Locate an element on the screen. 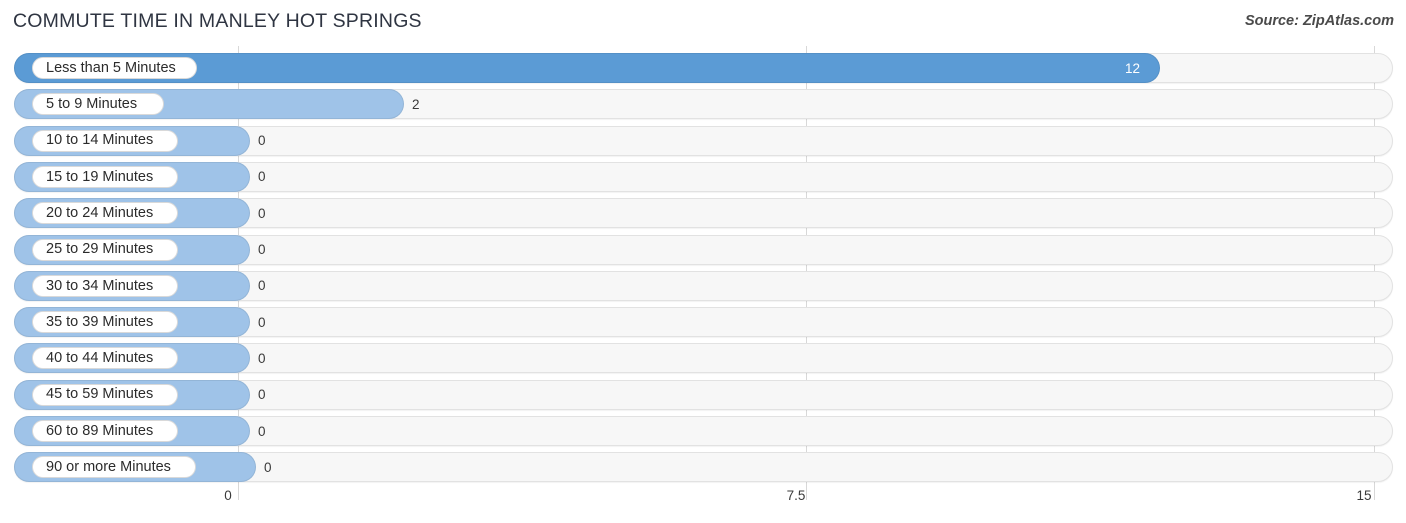 The image size is (1406, 523). category-label: 45 to 59 Minutes is located at coordinates (100, 394).